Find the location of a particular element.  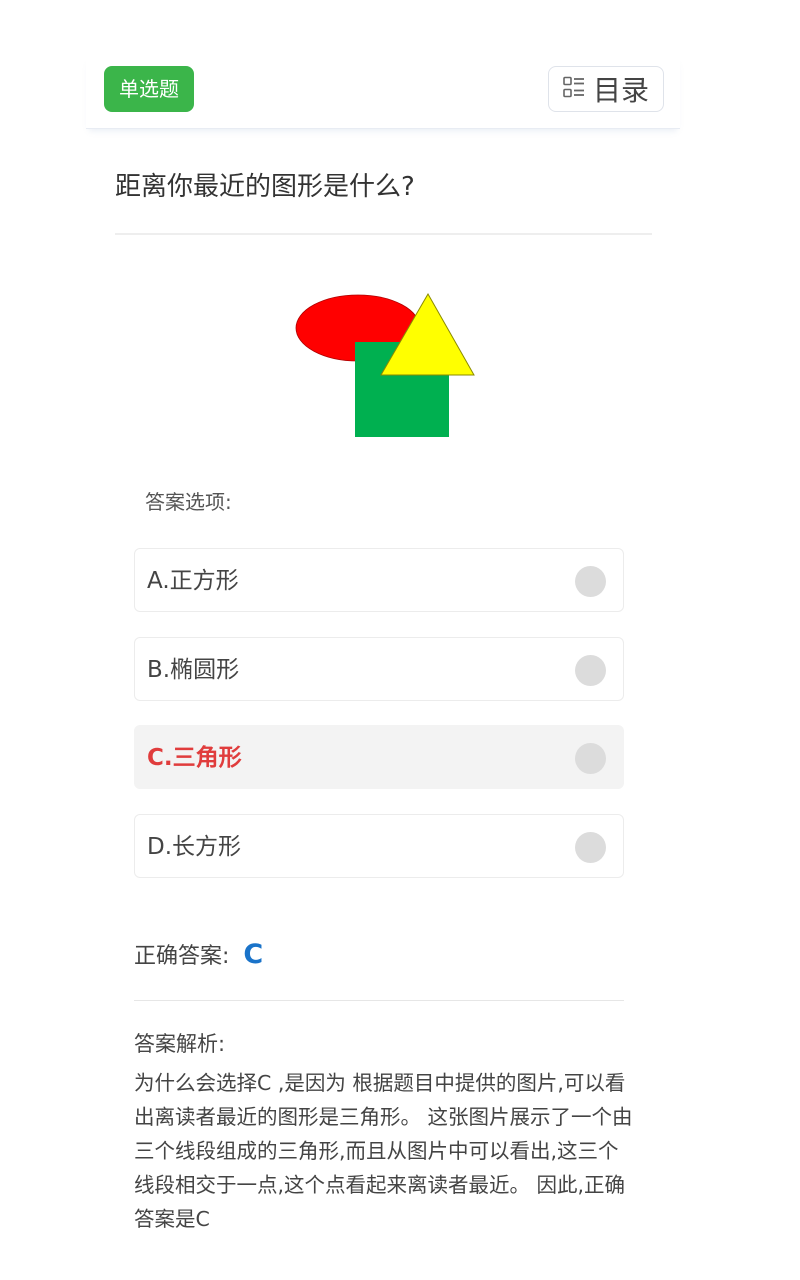

option-label: A.正方形 is located at coordinates (193, 581).